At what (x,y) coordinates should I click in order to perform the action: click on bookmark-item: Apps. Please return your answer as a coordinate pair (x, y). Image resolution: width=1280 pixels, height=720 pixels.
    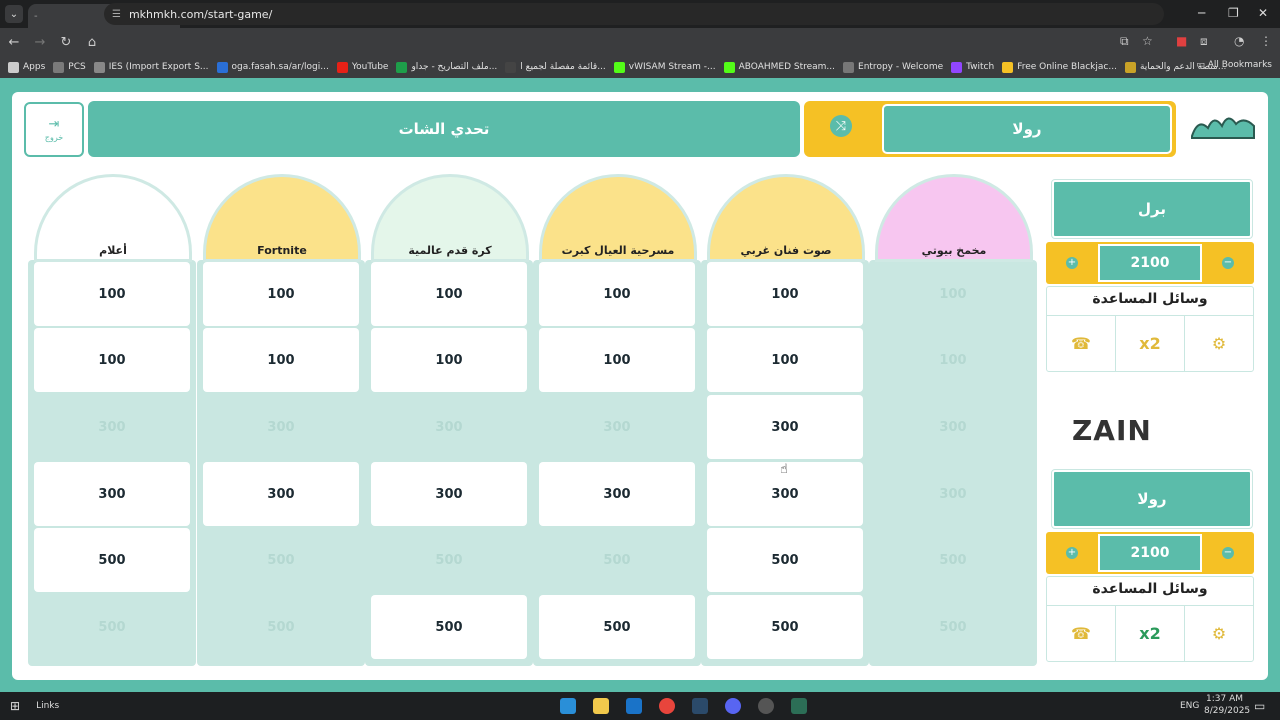
    Looking at the image, I should click on (27, 67).